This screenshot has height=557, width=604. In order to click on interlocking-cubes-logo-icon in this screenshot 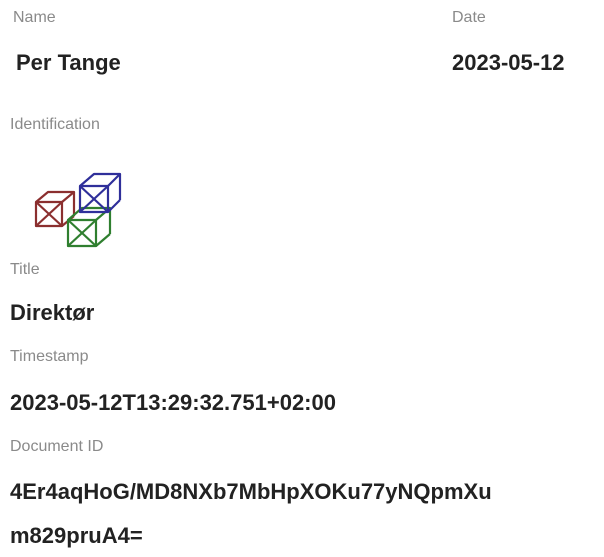, I will do `click(78, 210)`.